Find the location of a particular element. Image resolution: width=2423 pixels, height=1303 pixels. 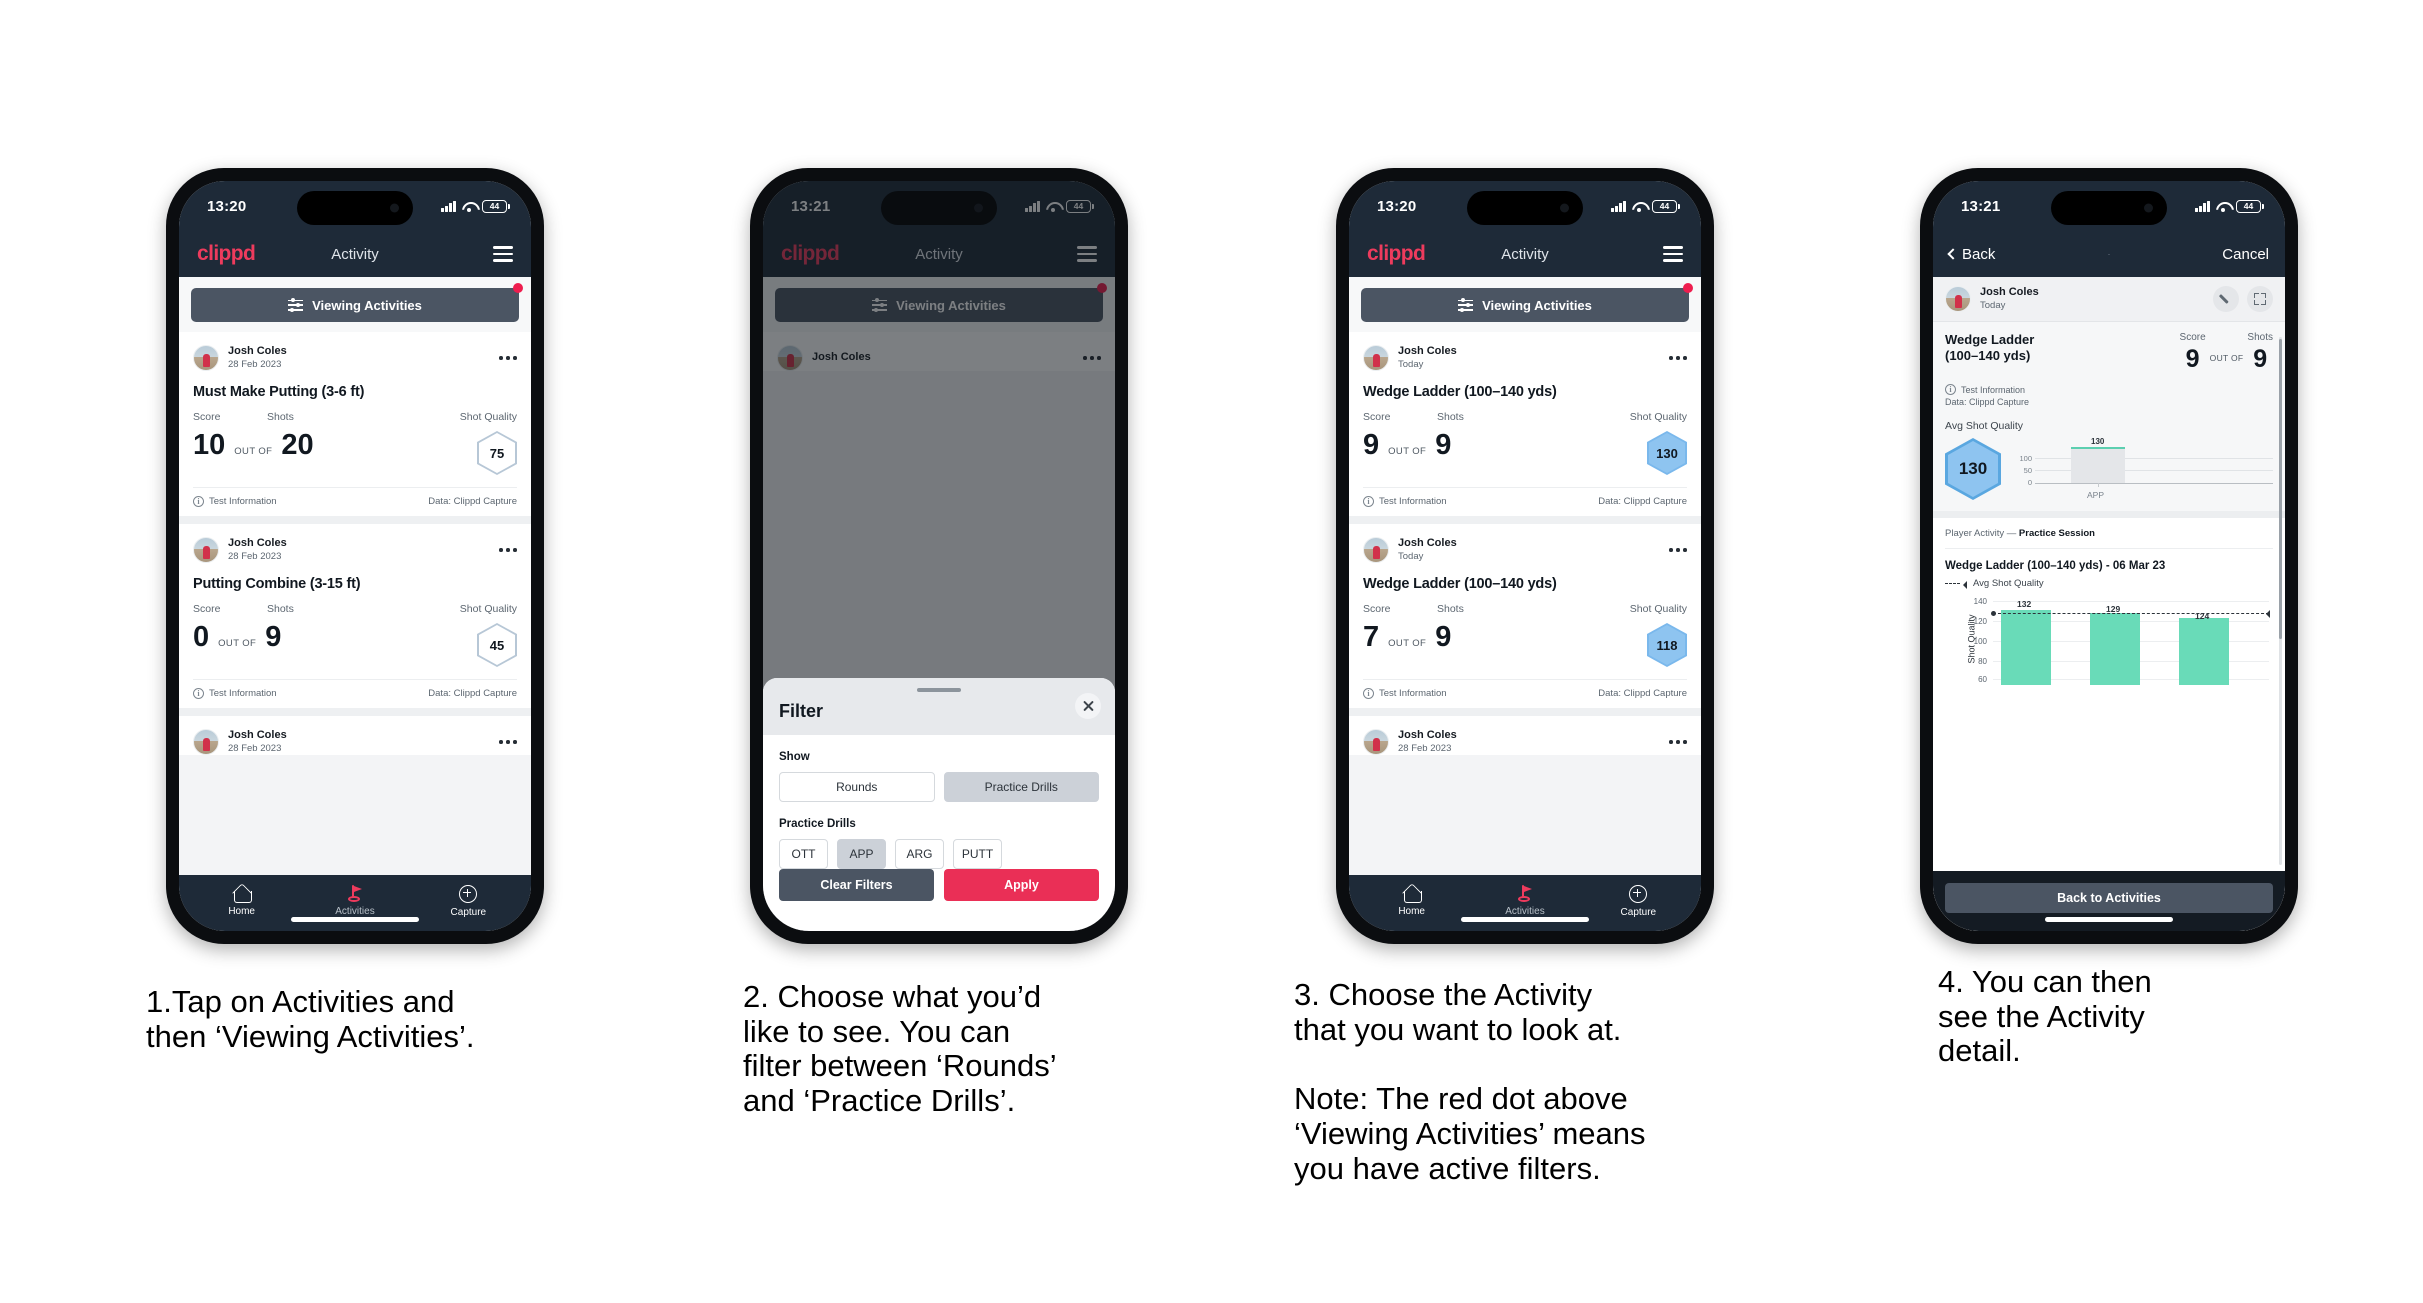

info-icon: i is located at coordinates (1950, 389).